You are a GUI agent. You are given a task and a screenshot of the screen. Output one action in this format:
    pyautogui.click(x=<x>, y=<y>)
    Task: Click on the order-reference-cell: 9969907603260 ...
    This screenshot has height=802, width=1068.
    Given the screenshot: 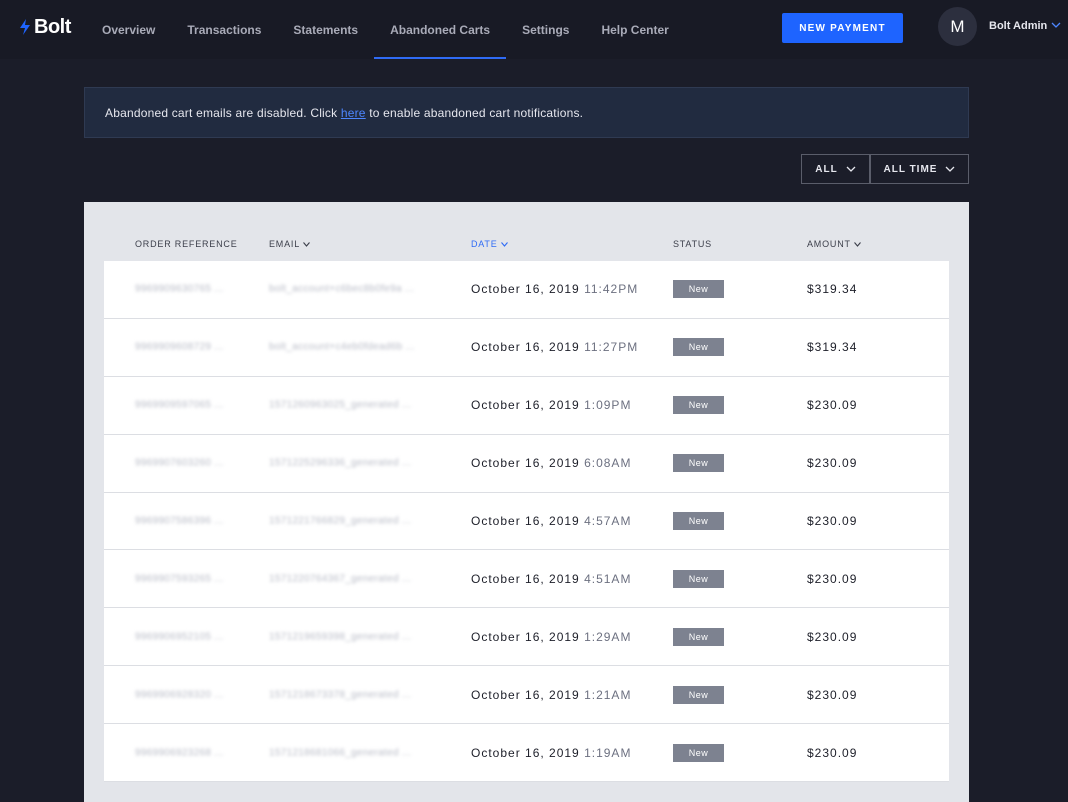 What is the action you would take?
    pyautogui.click(x=179, y=463)
    